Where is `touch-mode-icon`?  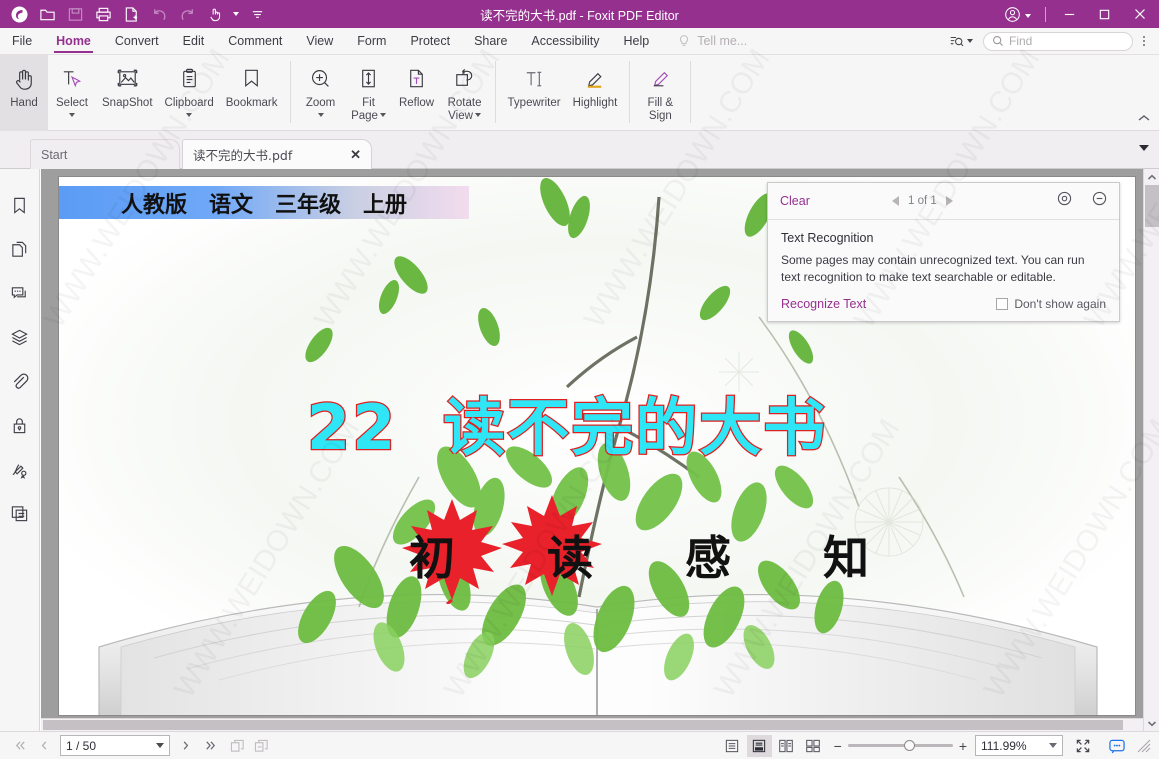
touch-mode-icon is located at coordinates (215, 14).